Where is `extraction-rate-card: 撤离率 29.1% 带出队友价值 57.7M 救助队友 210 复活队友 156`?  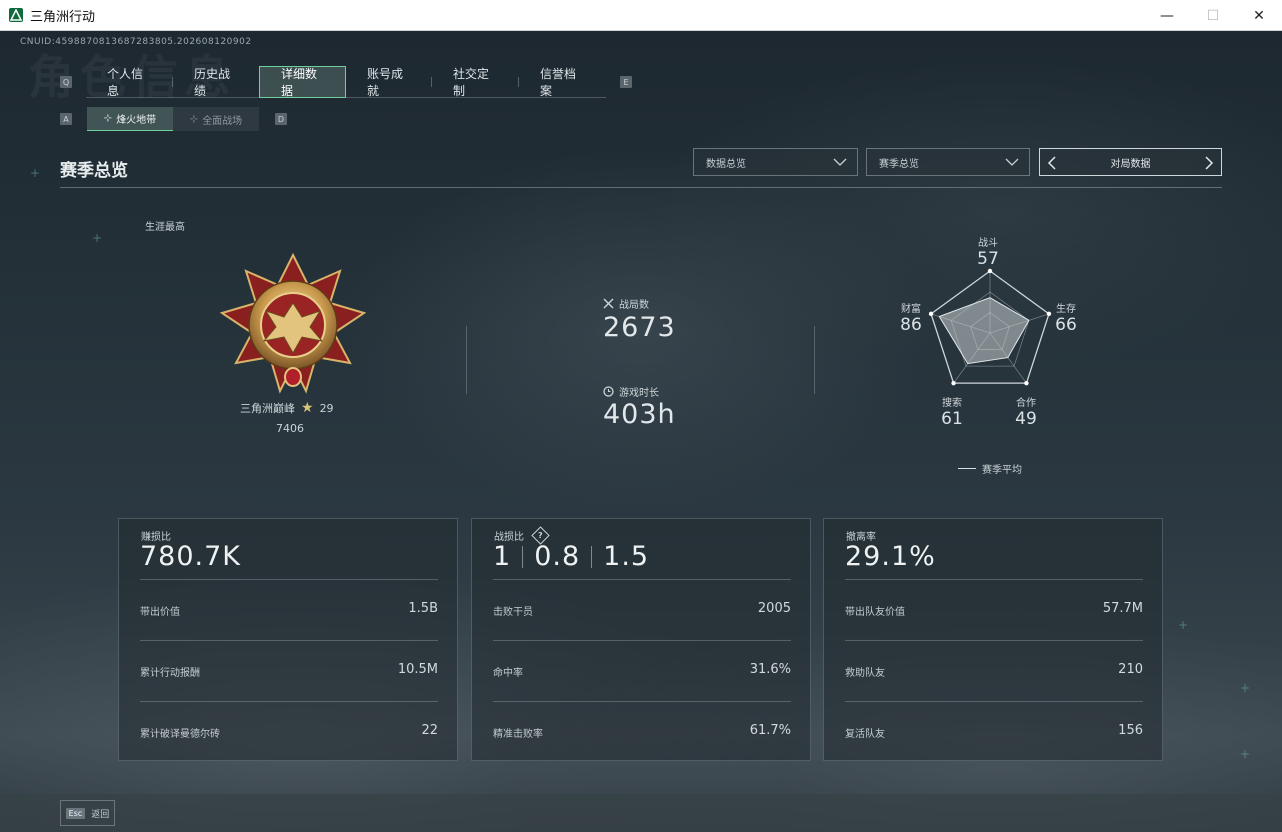
extraction-rate-card: 撤离率 29.1% 带出队友价值 57.7M 救助队友 210 复活队友 156 is located at coordinates (993, 639).